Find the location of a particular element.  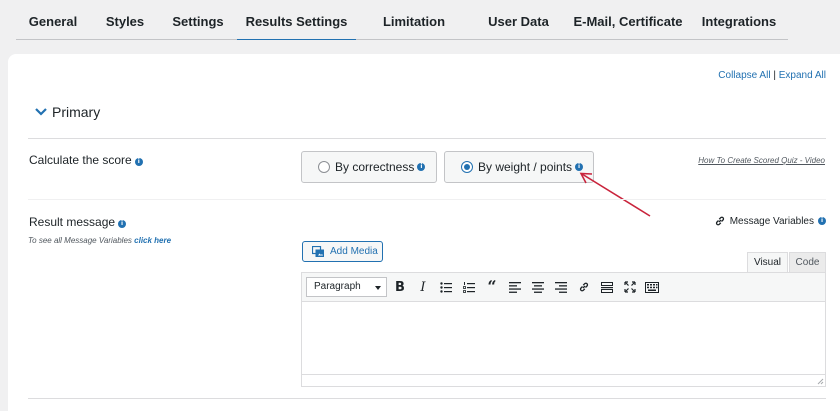

format-select-value: Paragraph is located at coordinates (337, 286).